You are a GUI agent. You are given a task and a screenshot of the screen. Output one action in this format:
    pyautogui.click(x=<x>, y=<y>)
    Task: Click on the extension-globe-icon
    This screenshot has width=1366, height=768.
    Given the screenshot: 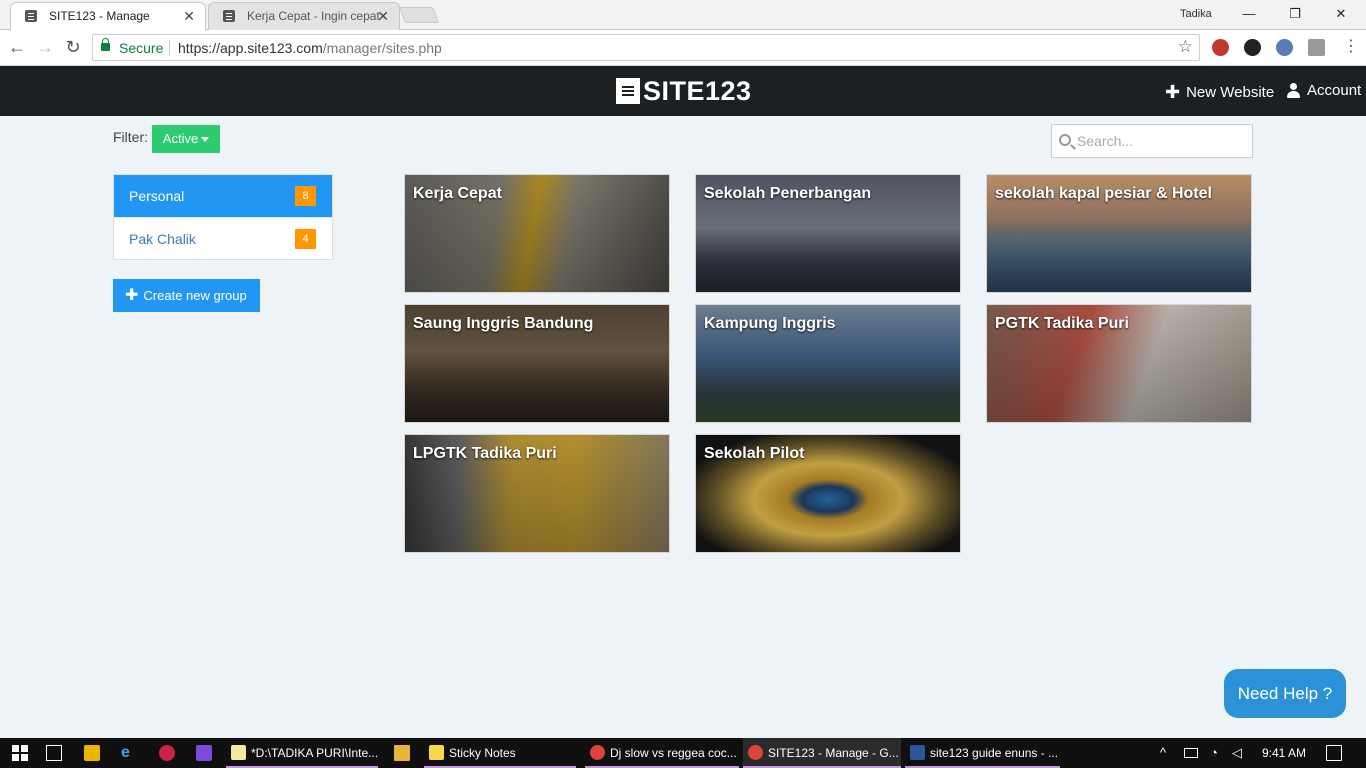 What is the action you would take?
    pyautogui.click(x=1284, y=47)
    